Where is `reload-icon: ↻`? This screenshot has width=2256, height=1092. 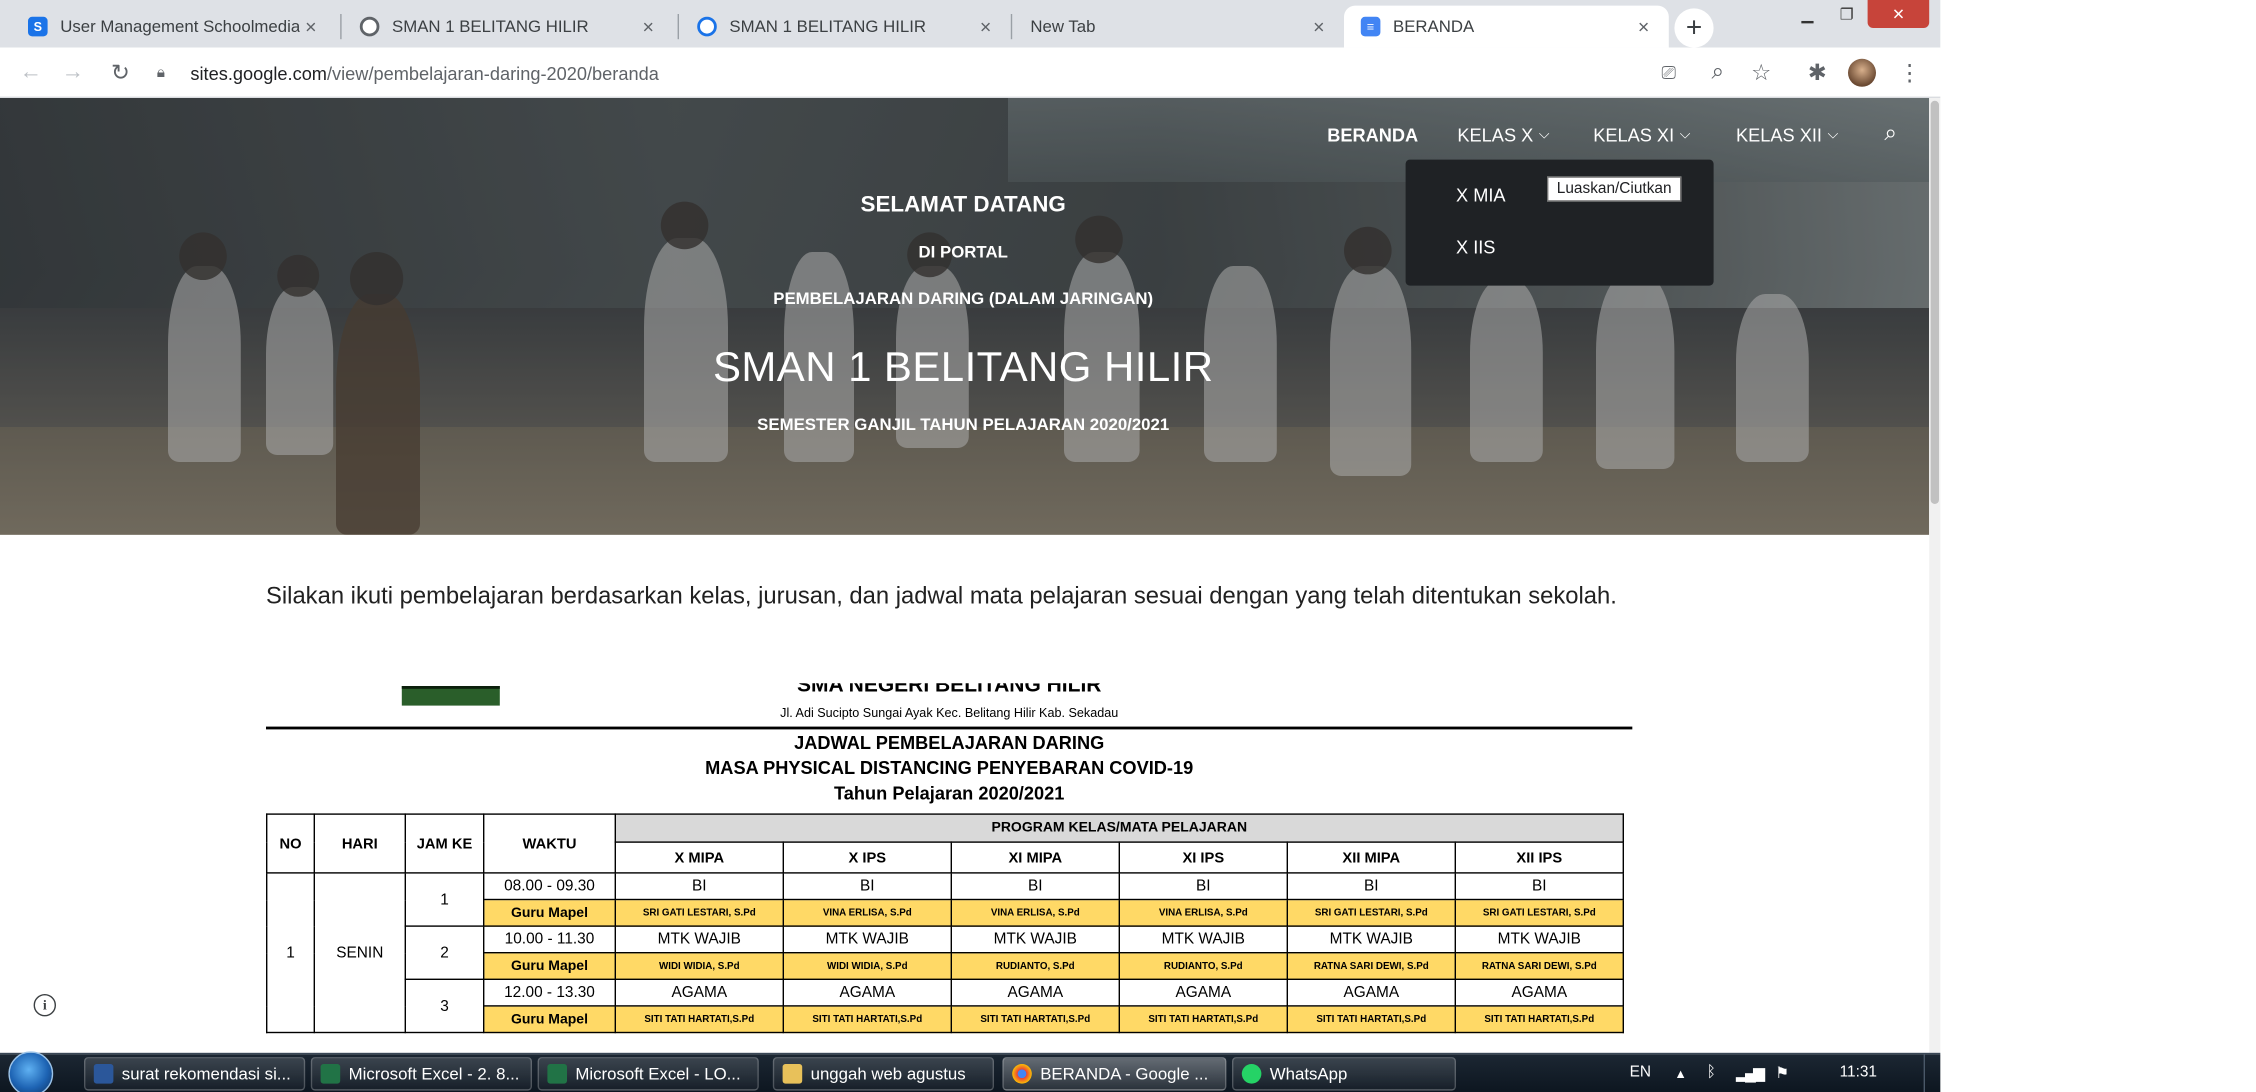
reload-icon: ↻ is located at coordinates (120, 73).